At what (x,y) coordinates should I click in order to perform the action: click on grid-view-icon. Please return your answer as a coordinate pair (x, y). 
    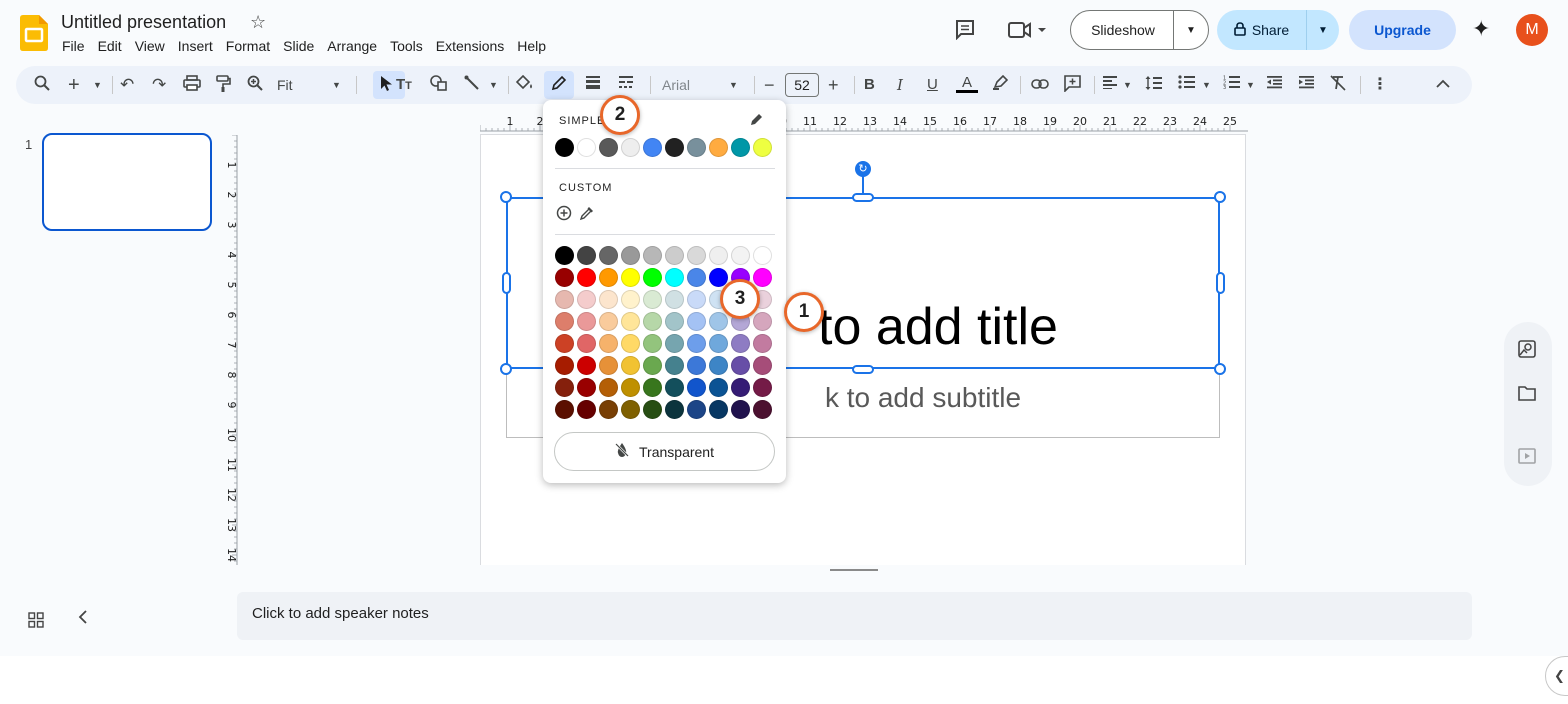
    Looking at the image, I should click on (36, 622).